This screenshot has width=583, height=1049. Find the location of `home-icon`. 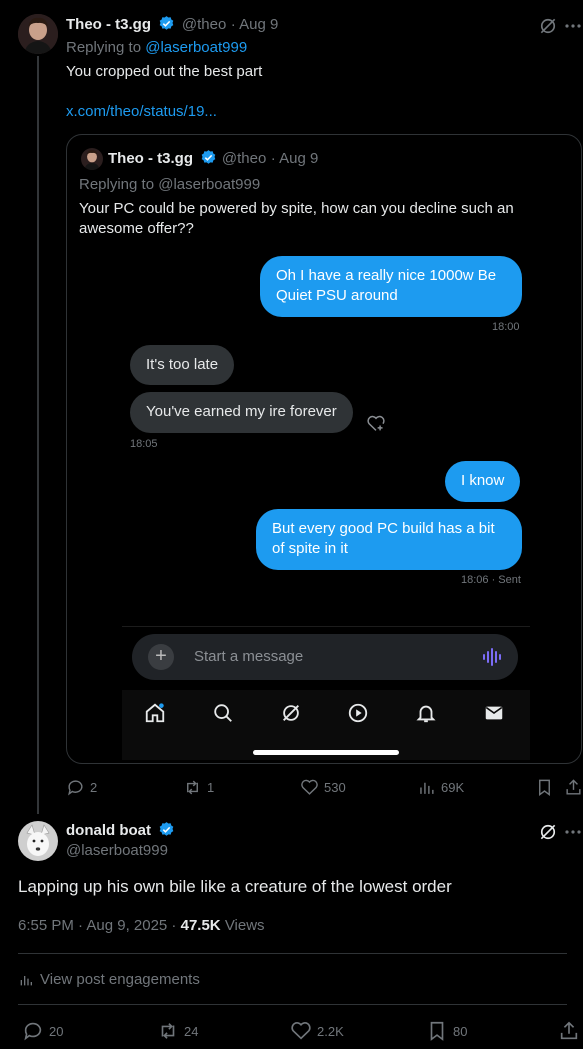

home-icon is located at coordinates (155, 713).